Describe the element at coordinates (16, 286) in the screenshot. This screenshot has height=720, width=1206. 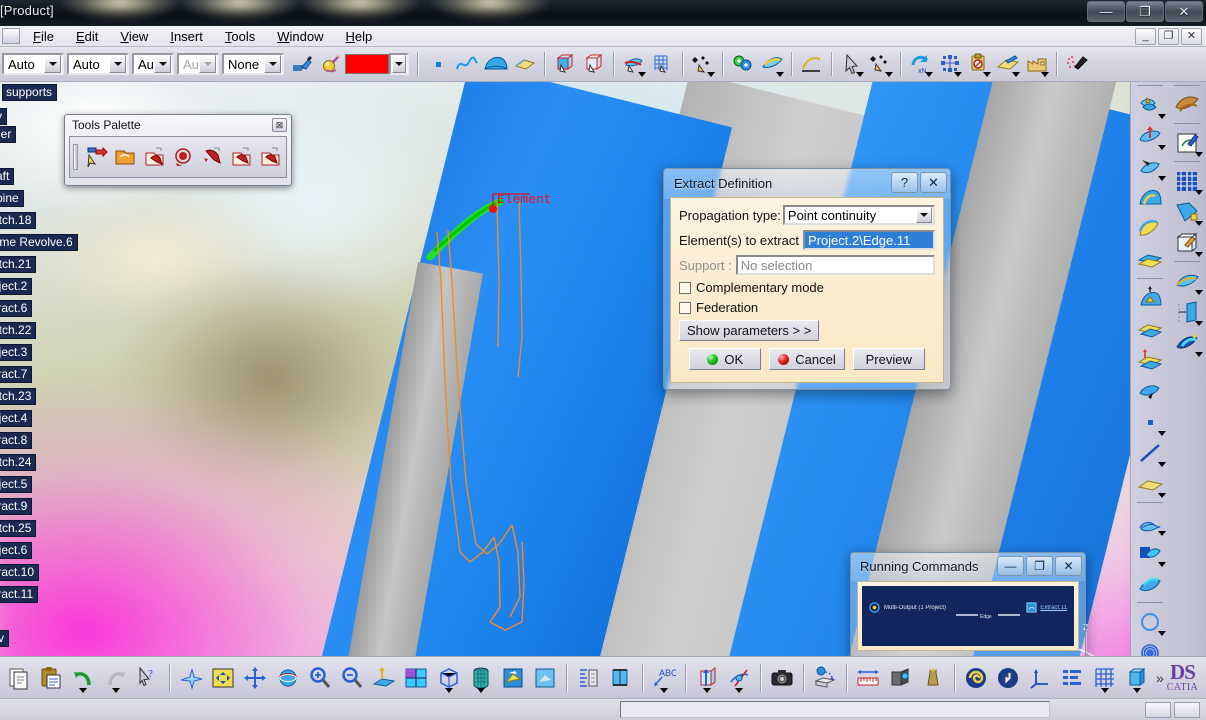
I see `tree-node: oject.2` at that location.